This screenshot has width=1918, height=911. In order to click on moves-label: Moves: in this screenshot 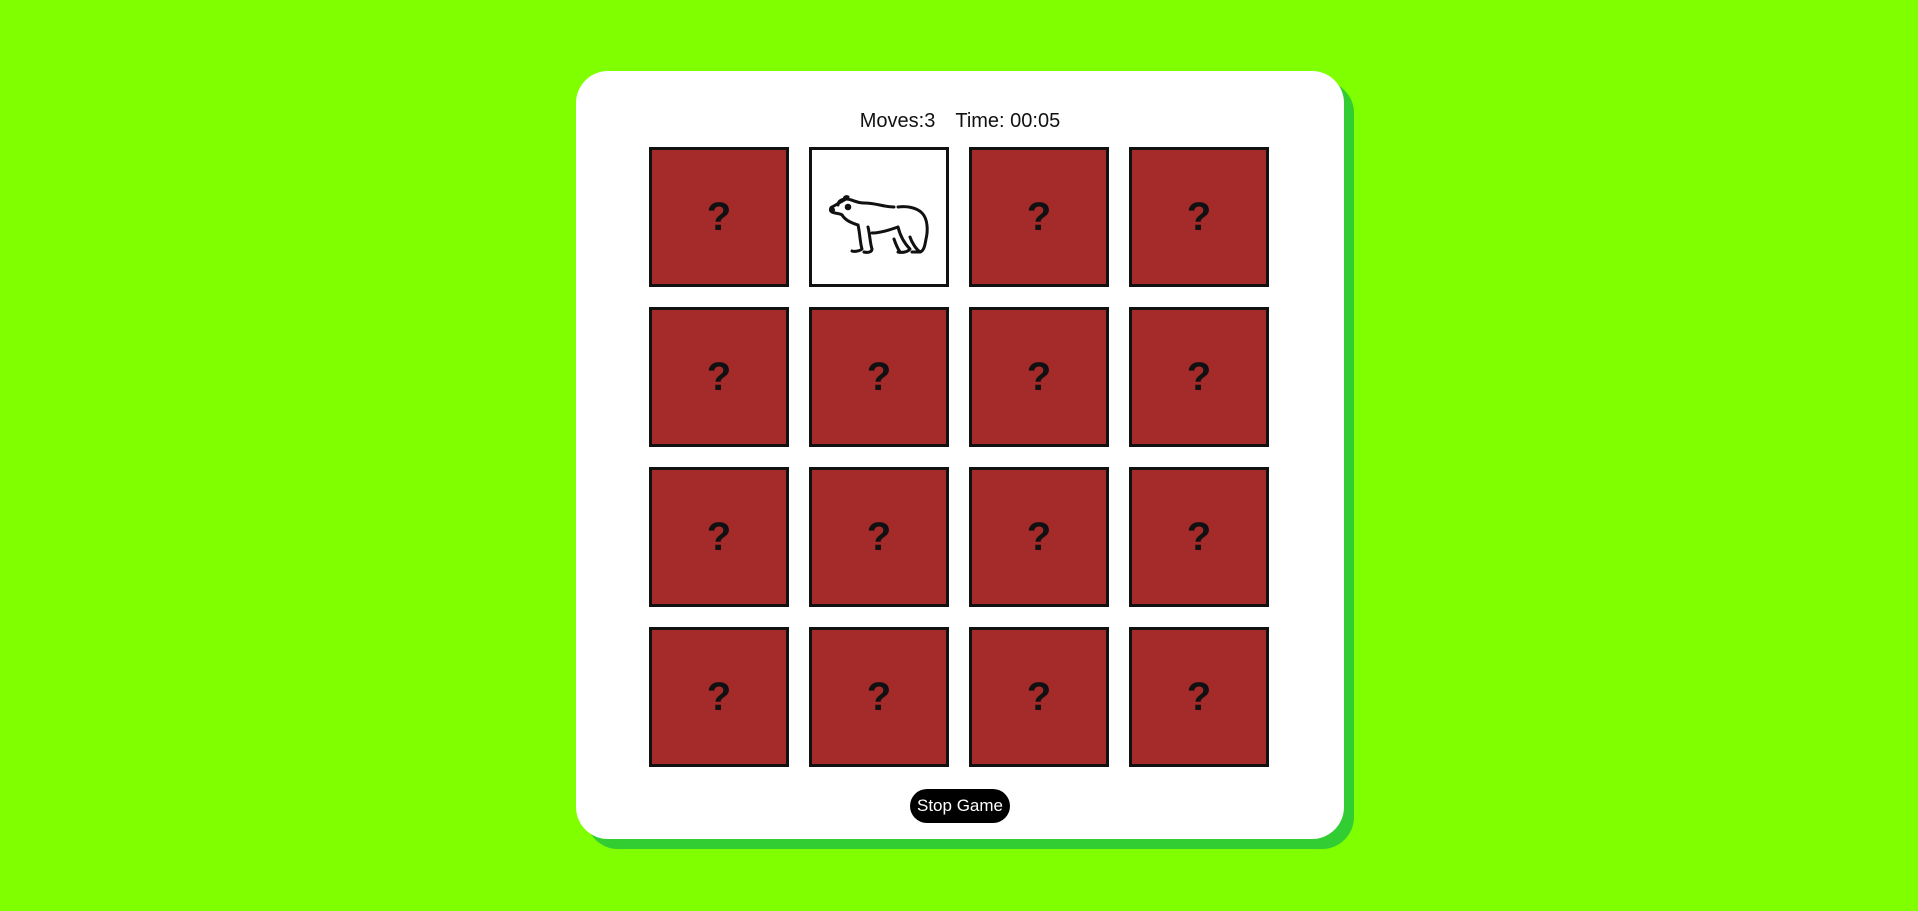, I will do `click(892, 121)`.